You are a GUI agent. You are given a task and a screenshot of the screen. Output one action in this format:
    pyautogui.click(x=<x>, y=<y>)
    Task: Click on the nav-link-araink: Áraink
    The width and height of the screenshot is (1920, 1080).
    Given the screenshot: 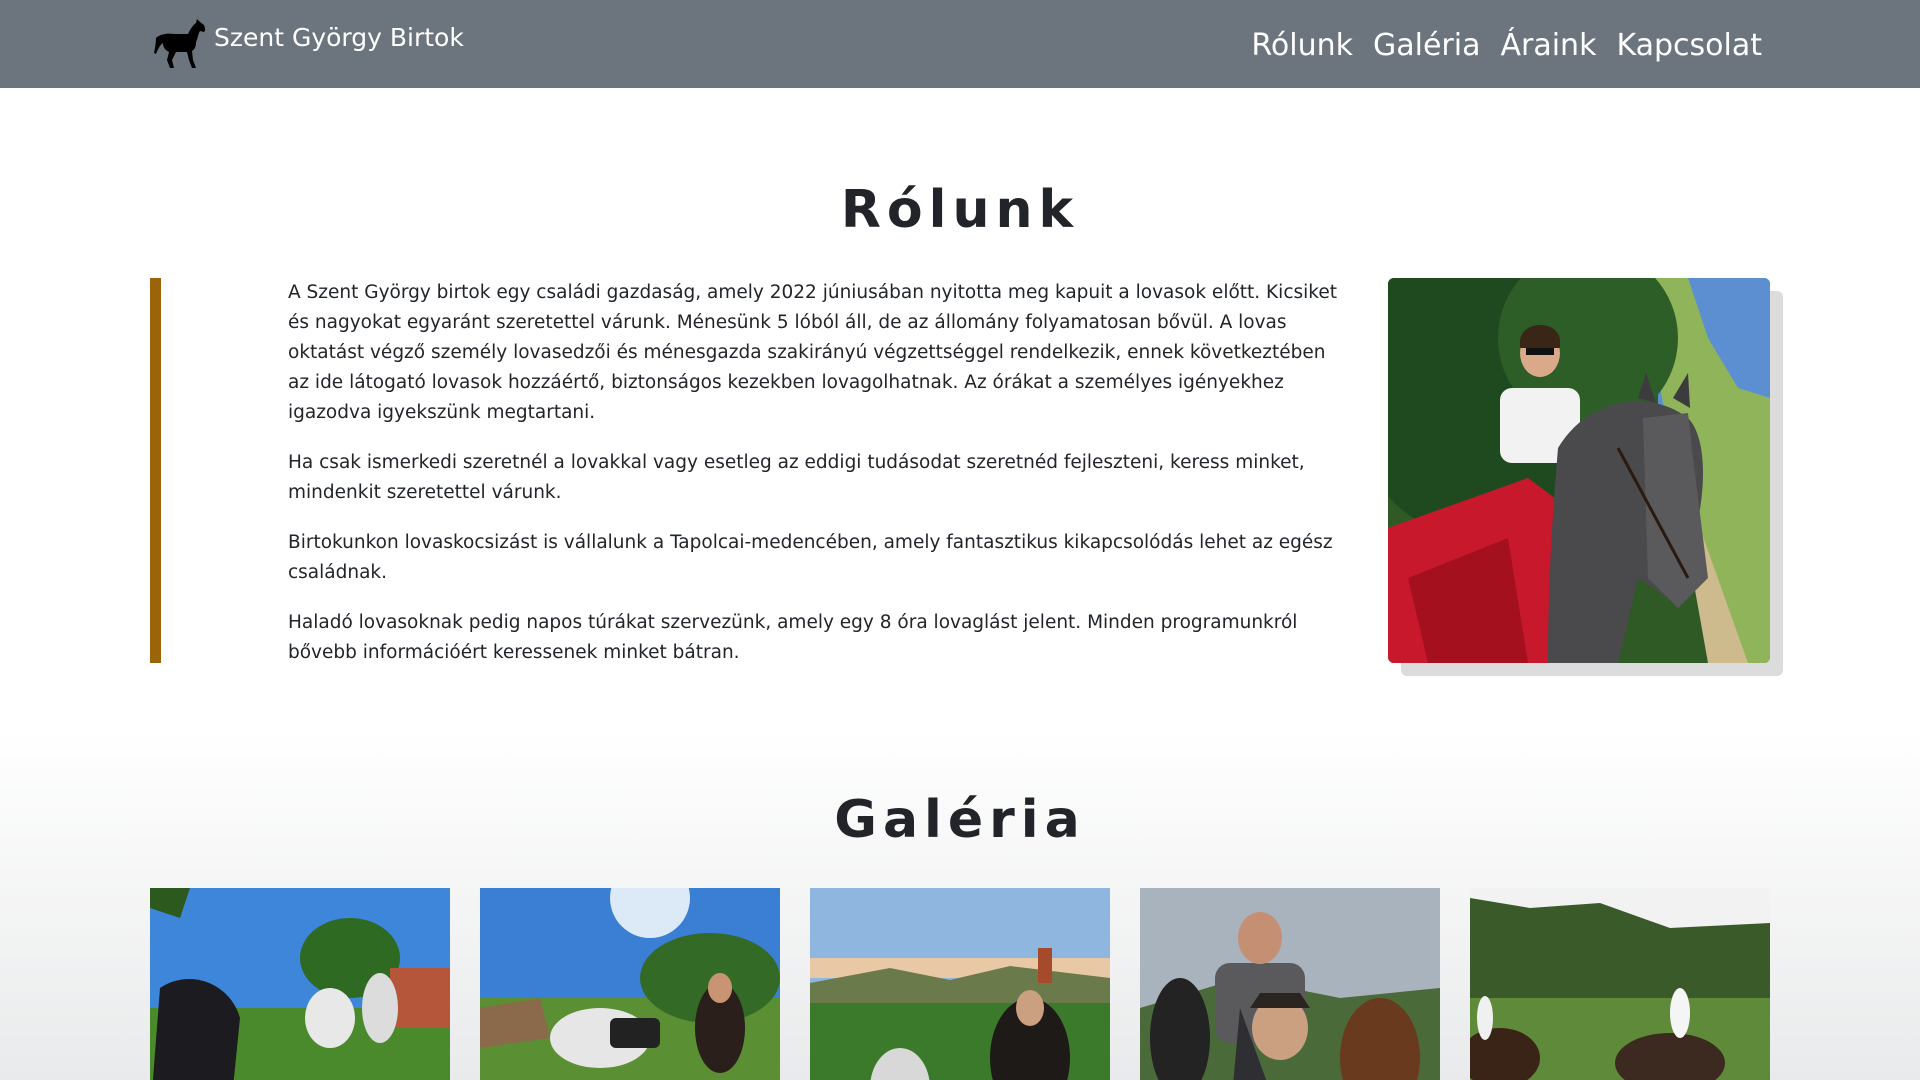 What is the action you would take?
    pyautogui.click(x=1548, y=46)
    